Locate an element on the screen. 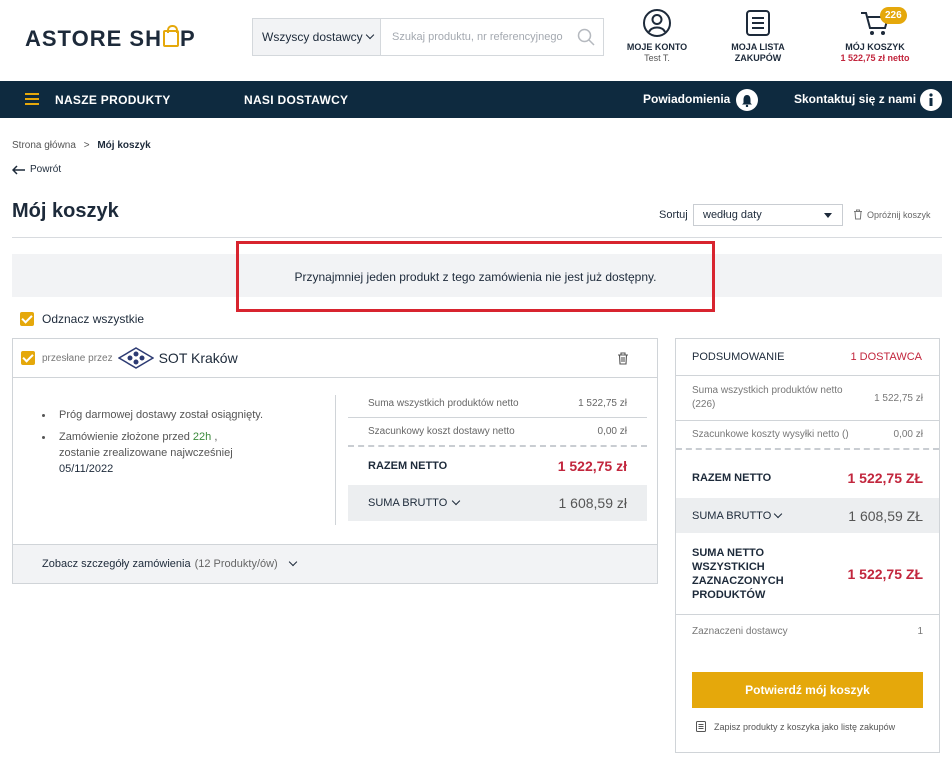 The width and height of the screenshot is (952, 763). delivery-text-a: Zamówienie złożone przed is located at coordinates (126, 437).